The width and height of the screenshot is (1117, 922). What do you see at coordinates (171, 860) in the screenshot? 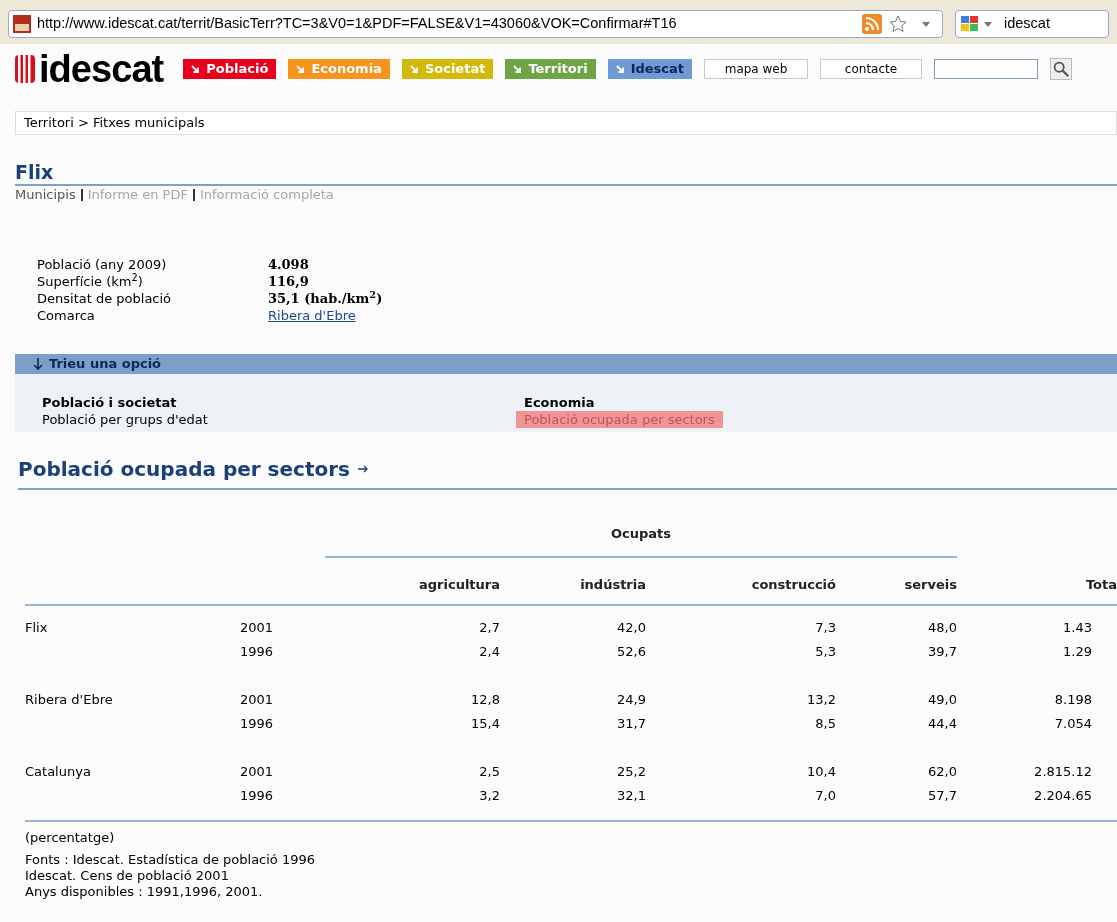
I see `source-note: Fonts : Idescat. Estadística de població 1996` at bounding box center [171, 860].